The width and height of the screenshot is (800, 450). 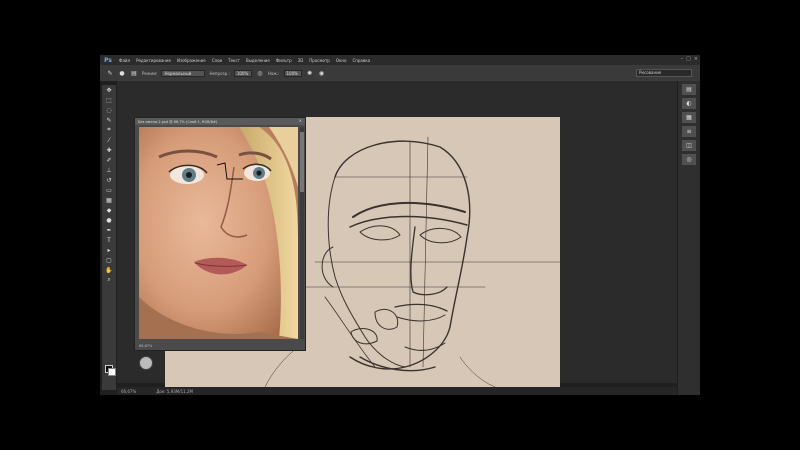 I want to click on reference-face-photo, so click(x=218, y=233).